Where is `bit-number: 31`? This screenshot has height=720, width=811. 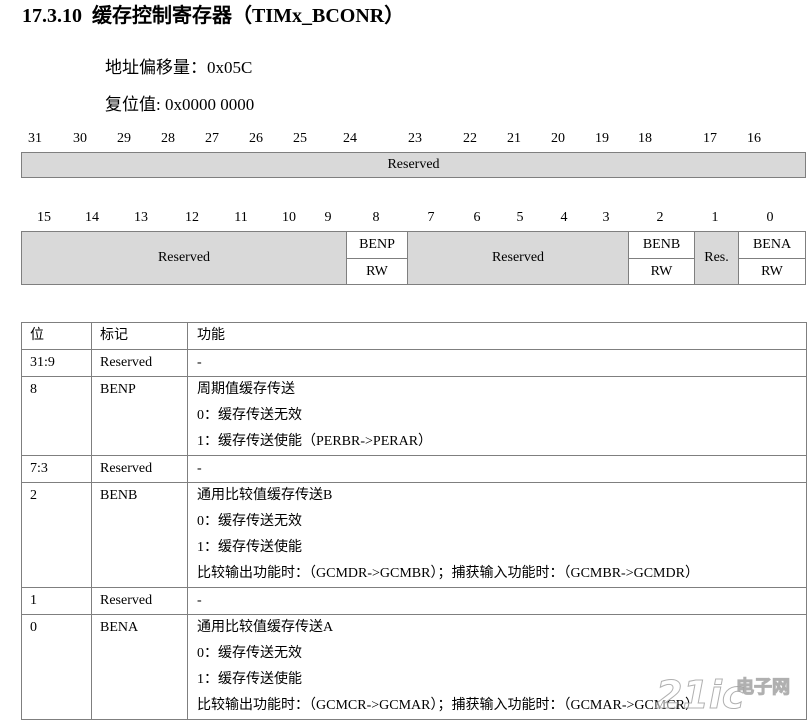
bit-number: 31 is located at coordinates (35, 138).